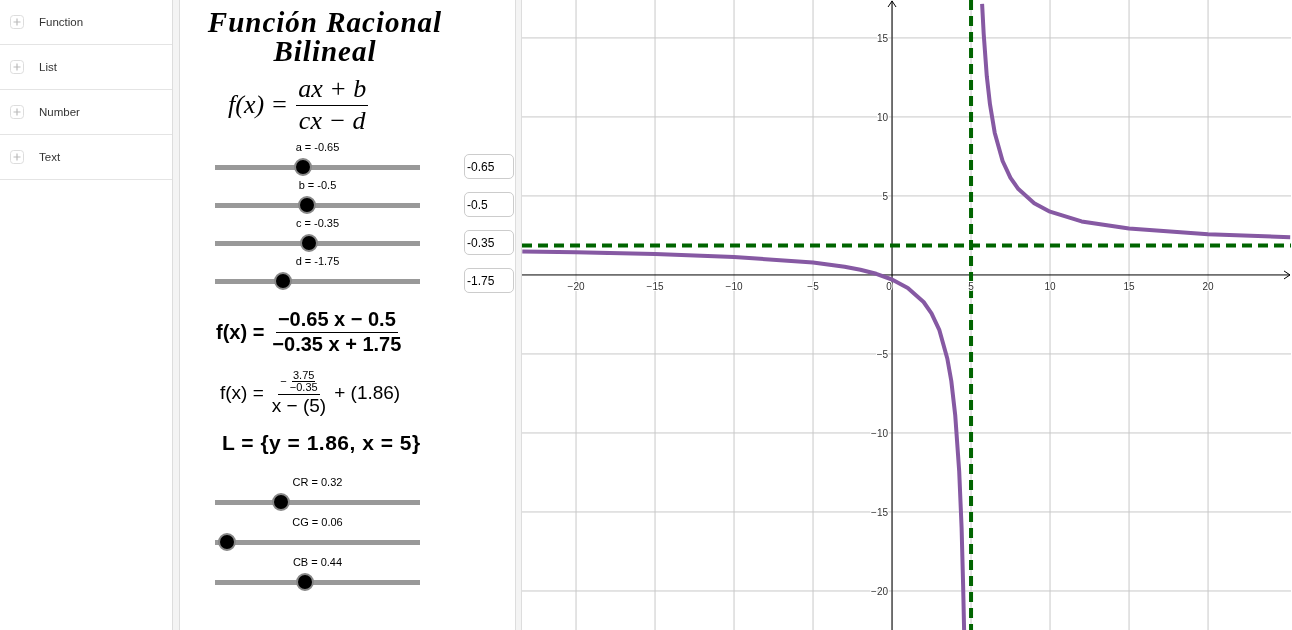 This screenshot has height=630, width=1292. I want to click on input-field: -0.5, so click(489, 204).